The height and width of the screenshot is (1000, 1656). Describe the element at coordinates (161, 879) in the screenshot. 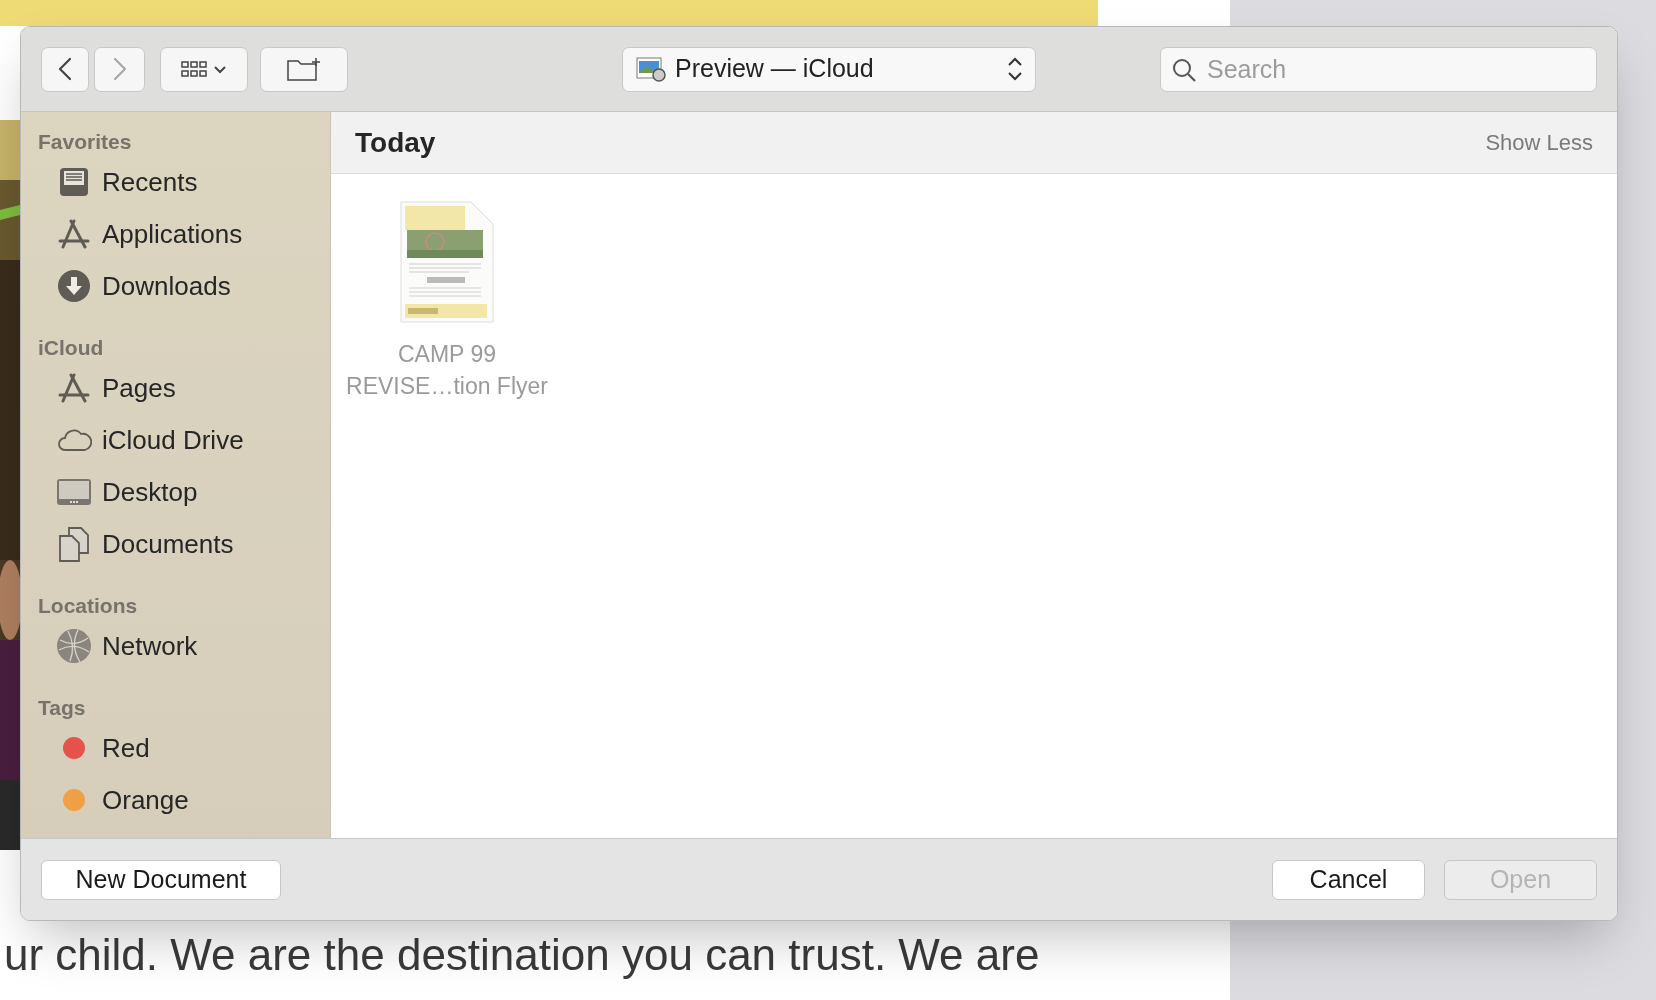

I see `new-document-button: New Document` at that location.